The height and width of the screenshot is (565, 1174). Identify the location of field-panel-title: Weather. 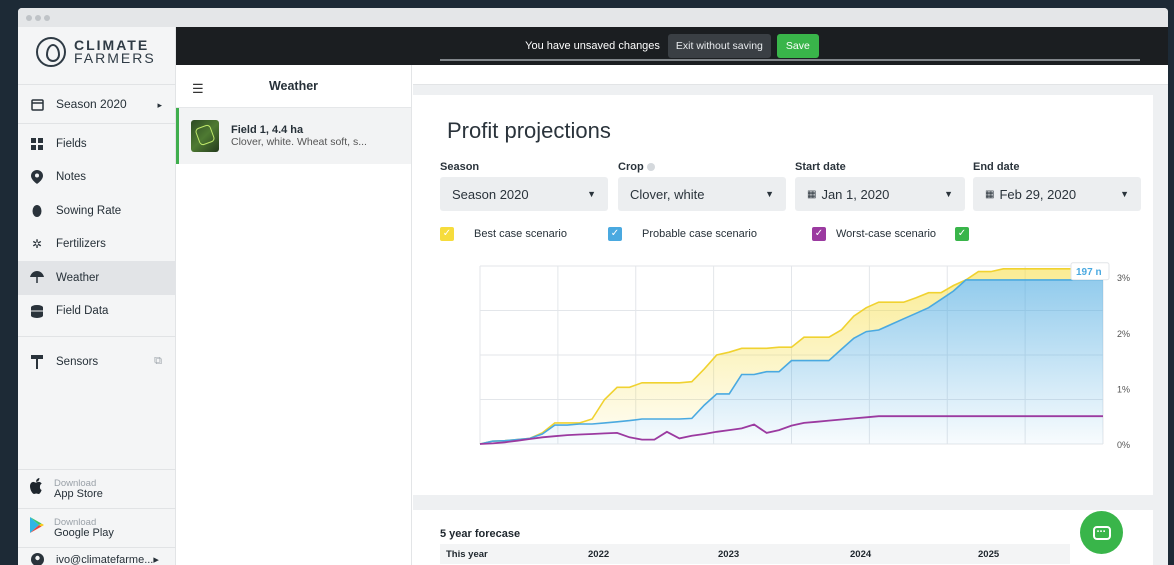
(293, 86).